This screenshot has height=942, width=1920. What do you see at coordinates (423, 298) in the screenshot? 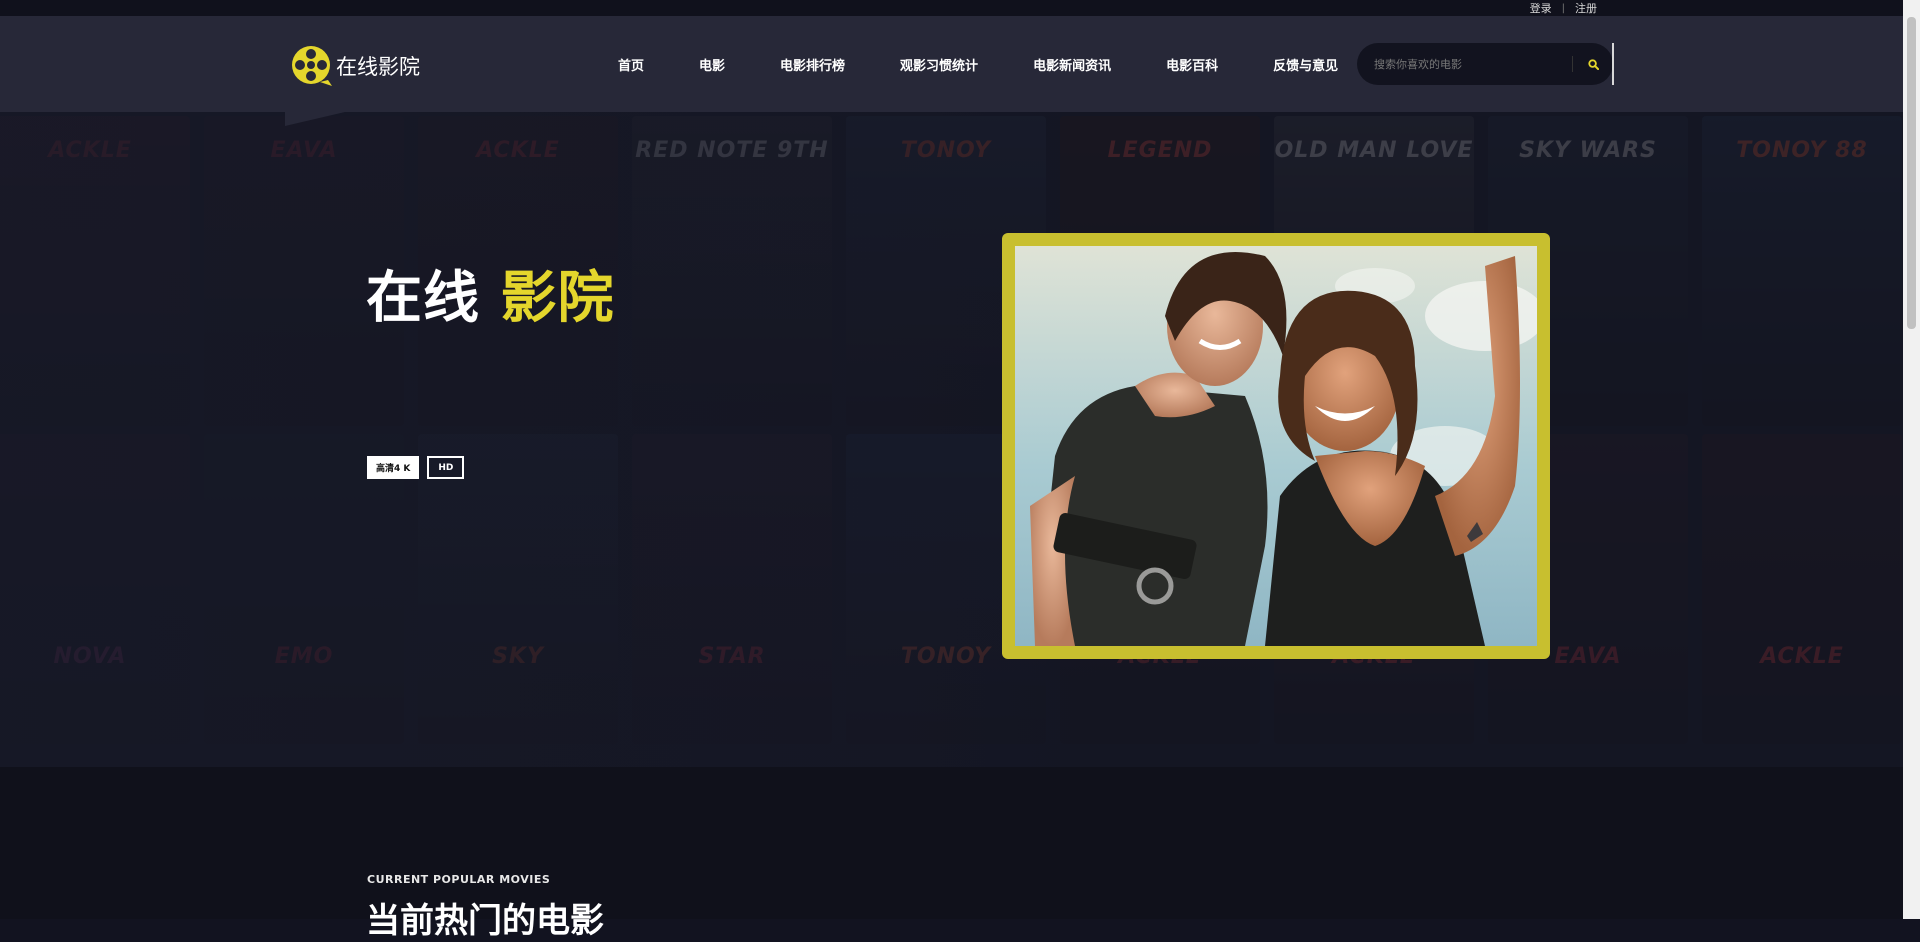
I see `hero-title-main: 在线` at bounding box center [423, 298].